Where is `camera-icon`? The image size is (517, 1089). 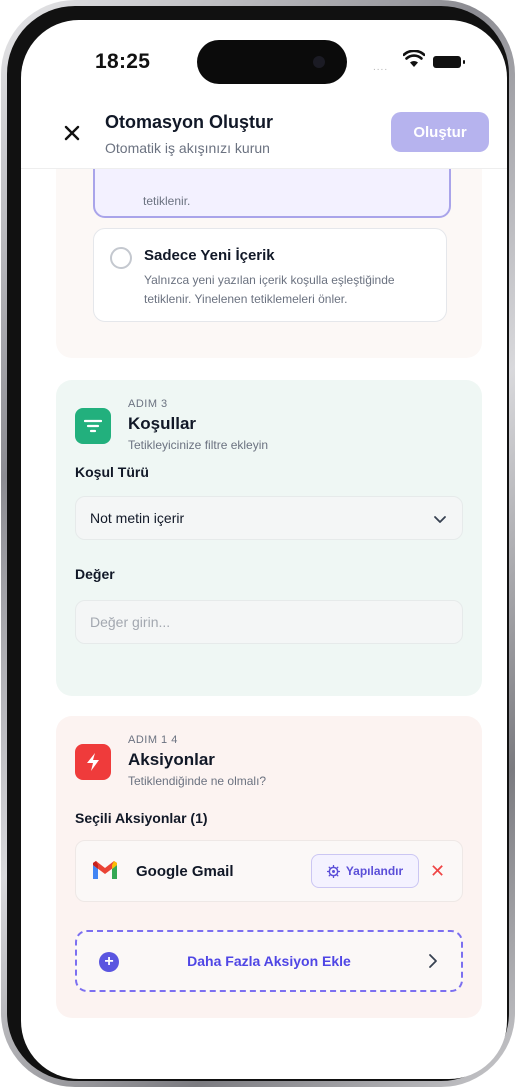
camera-icon is located at coordinates (319, 62).